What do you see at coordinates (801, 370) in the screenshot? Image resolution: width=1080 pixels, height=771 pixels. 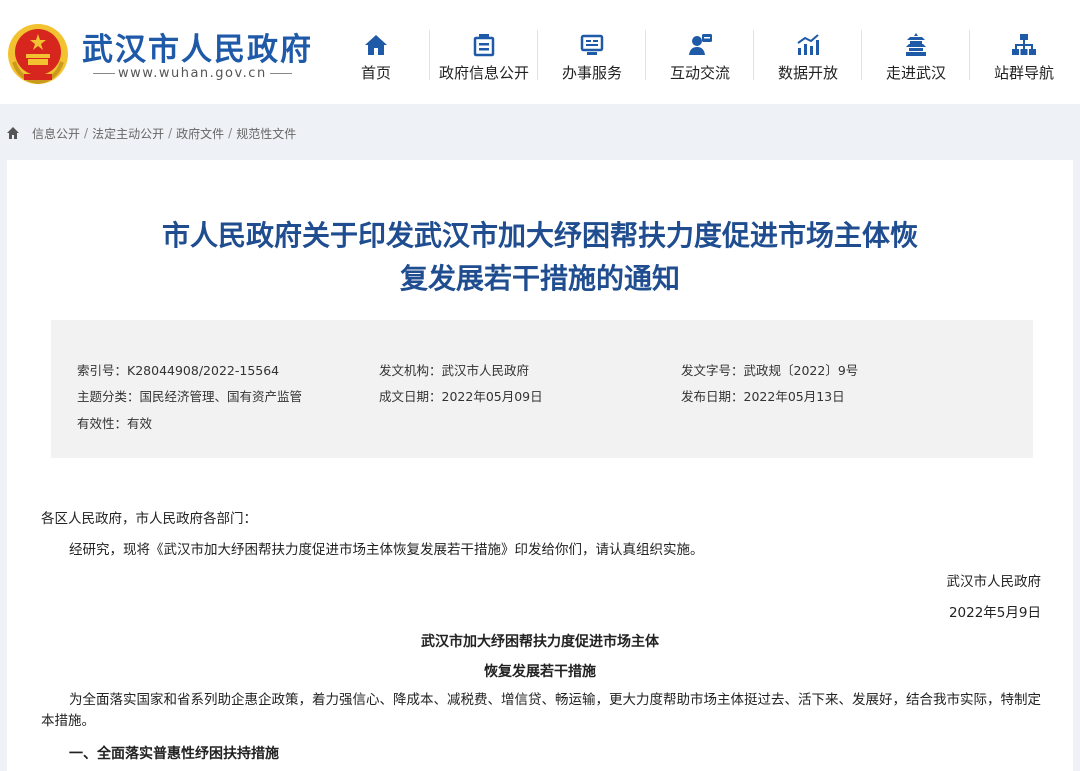 I see `meta-value: 武政规〔2022〕9号` at bounding box center [801, 370].